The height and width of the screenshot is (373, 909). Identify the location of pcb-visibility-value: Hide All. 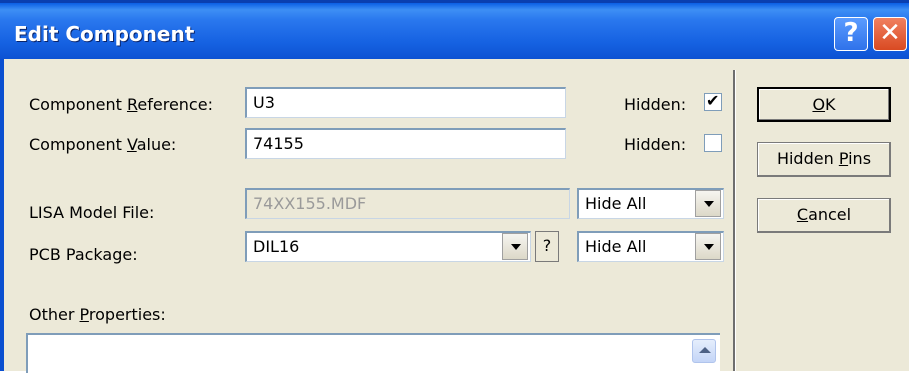
(616, 246).